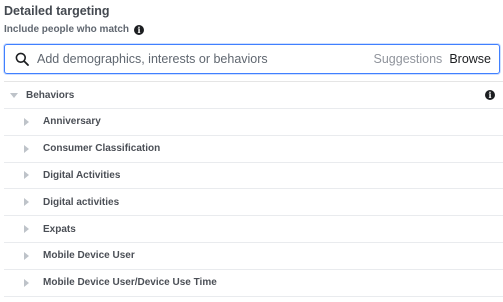 This screenshot has width=503, height=302. Describe the element at coordinates (102, 149) in the screenshot. I see `tree-item-label: Consumer Classification` at that location.